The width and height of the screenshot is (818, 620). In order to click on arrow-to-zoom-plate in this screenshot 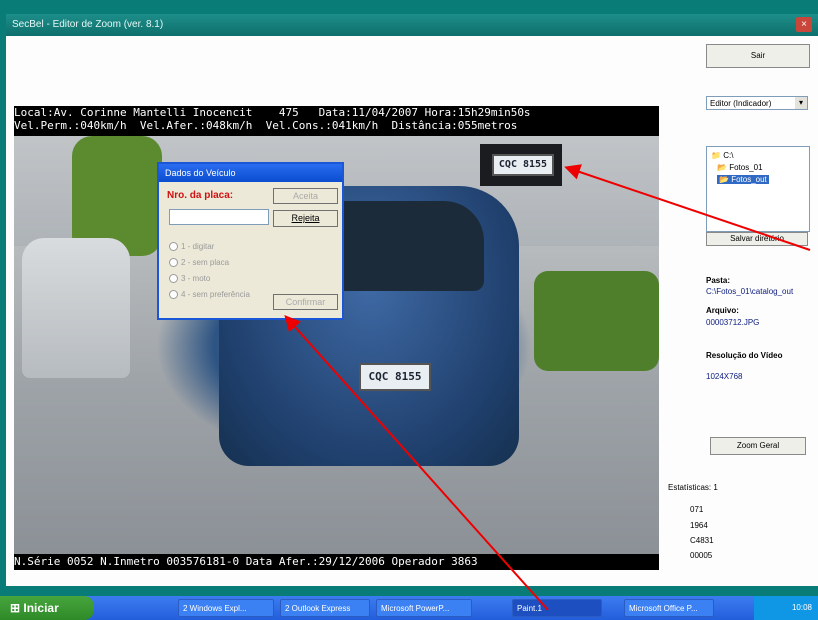, I will do `click(687, 207)`.